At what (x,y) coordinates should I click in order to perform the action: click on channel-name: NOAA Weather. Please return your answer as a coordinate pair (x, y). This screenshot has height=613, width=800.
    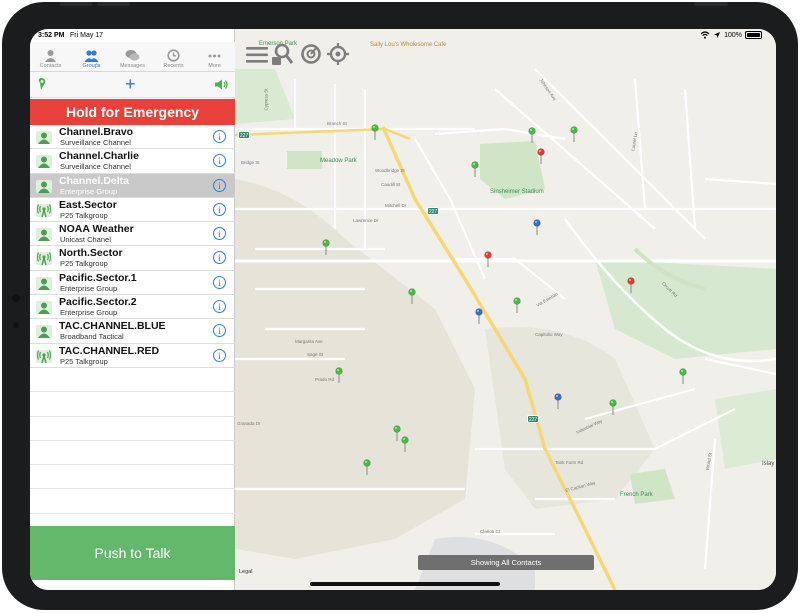
    Looking at the image, I should click on (96, 229).